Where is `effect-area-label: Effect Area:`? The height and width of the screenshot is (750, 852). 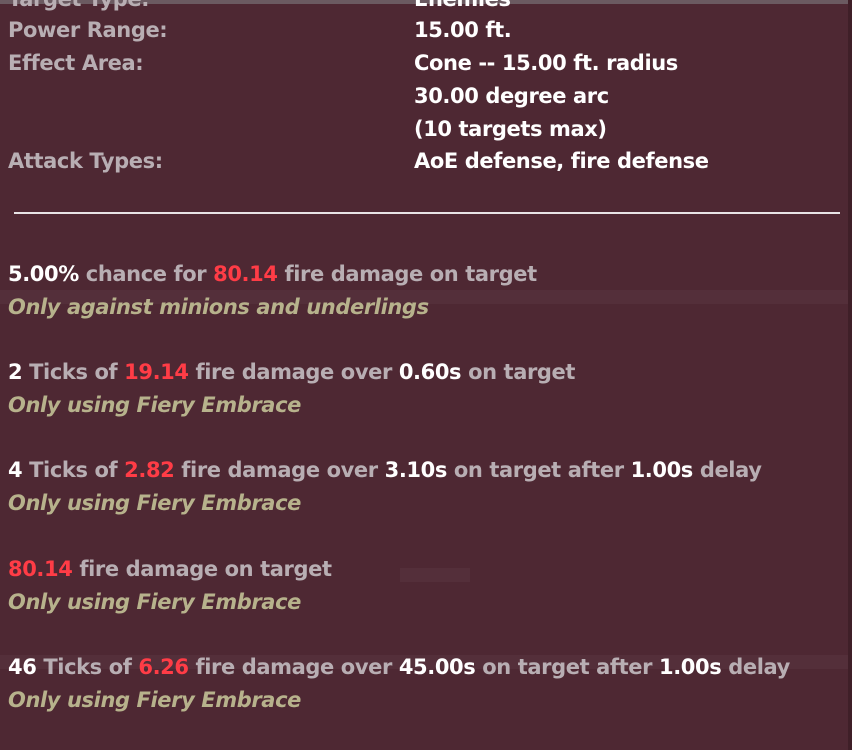 effect-area-label: Effect Area: is located at coordinates (76, 63).